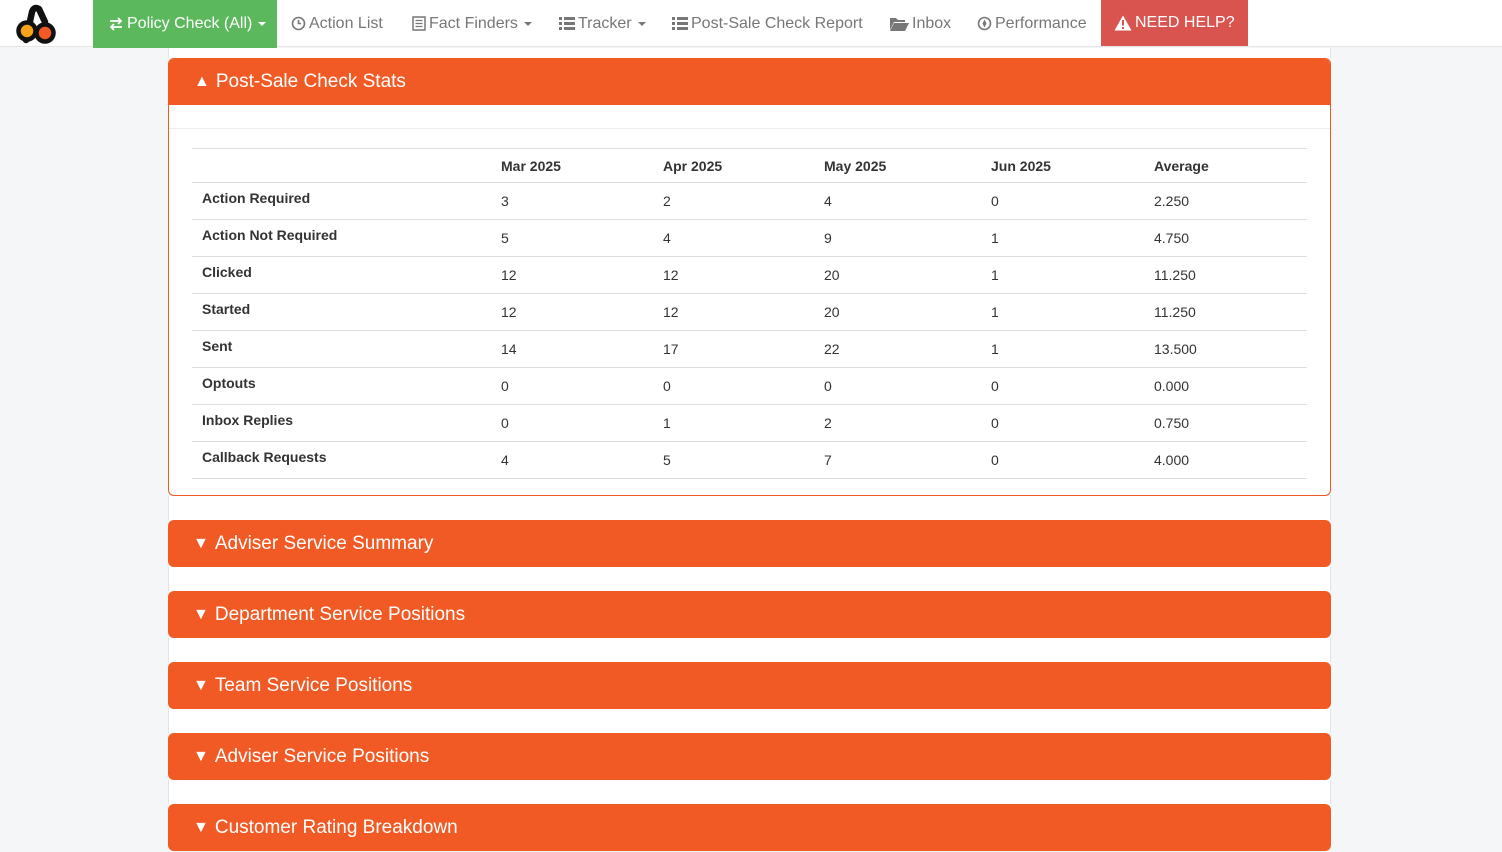 This screenshot has width=1502, height=852. What do you see at coordinates (777, 23) in the screenshot?
I see `nav-post-sale-check-report-label: Post-Sale Check Report` at bounding box center [777, 23].